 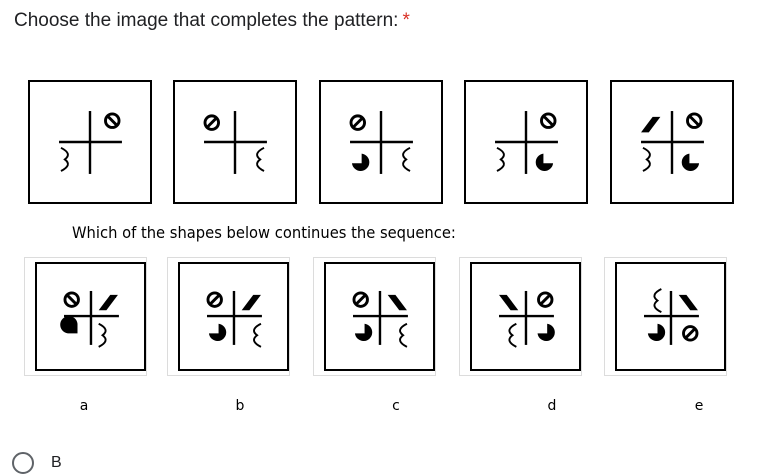 I want to click on option-cell-b, so click(x=228, y=316).